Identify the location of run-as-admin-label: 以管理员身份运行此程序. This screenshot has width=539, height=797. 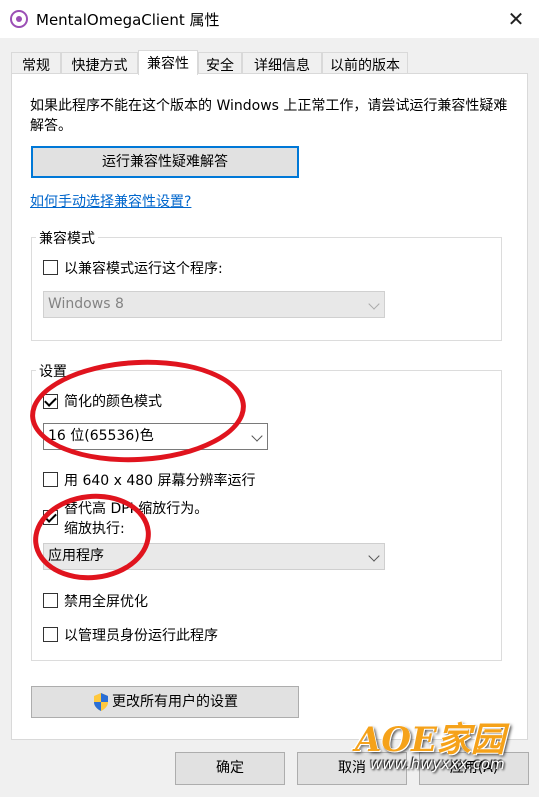
(141, 636).